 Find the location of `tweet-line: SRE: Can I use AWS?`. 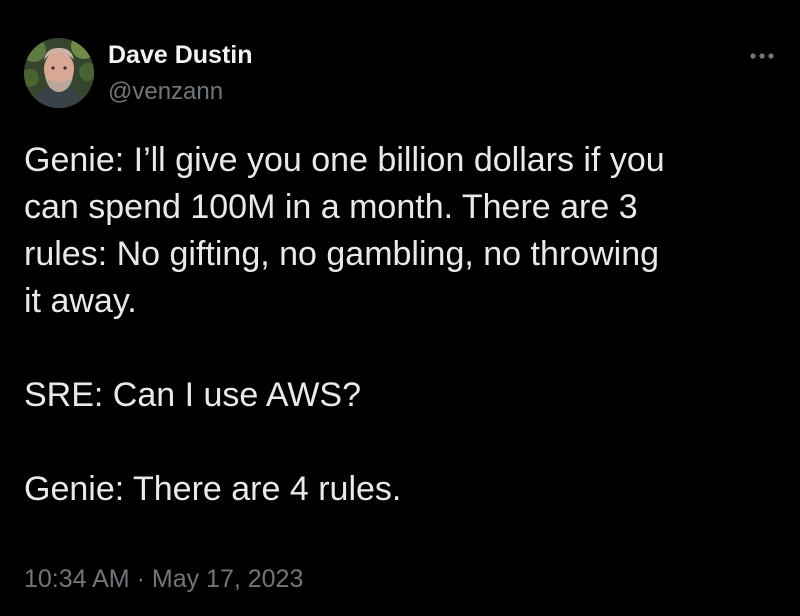

tweet-line: SRE: Can I use AWS? is located at coordinates (192, 395).